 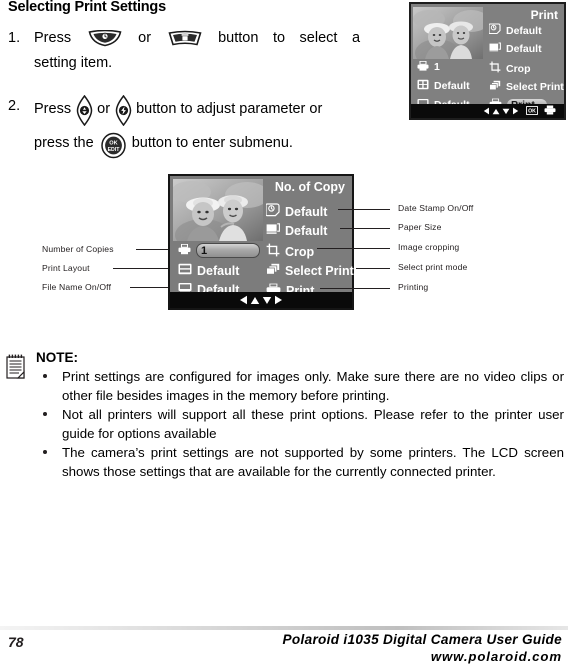 What do you see at coordinates (365, 228) in the screenshot?
I see `leader-line-papersize` at bounding box center [365, 228].